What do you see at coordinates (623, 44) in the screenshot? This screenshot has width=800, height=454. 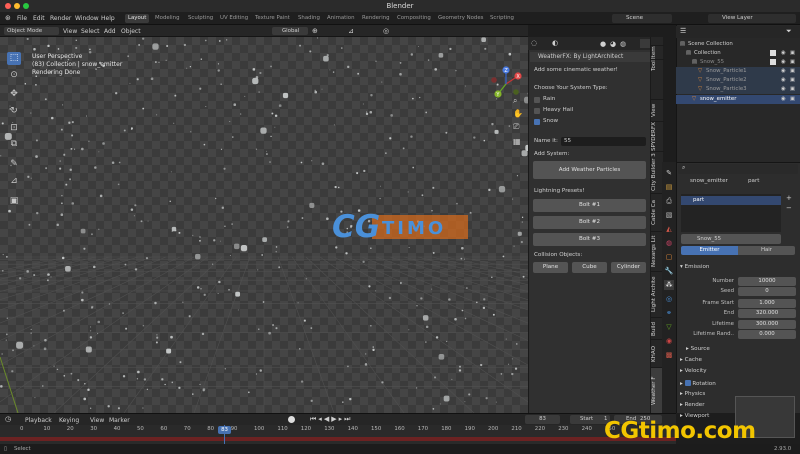 I see `rendered-shading-icon: ◍` at bounding box center [623, 44].